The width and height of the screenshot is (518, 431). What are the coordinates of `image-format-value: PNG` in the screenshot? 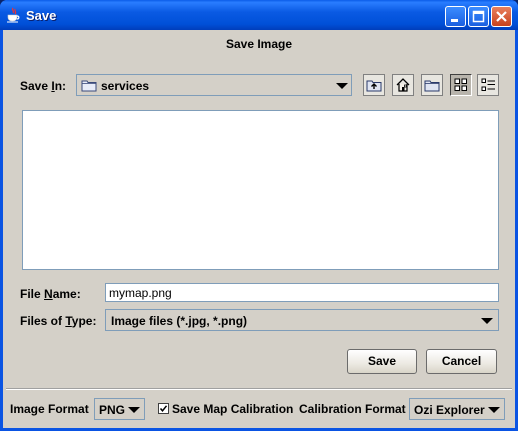 It's located at (112, 410).